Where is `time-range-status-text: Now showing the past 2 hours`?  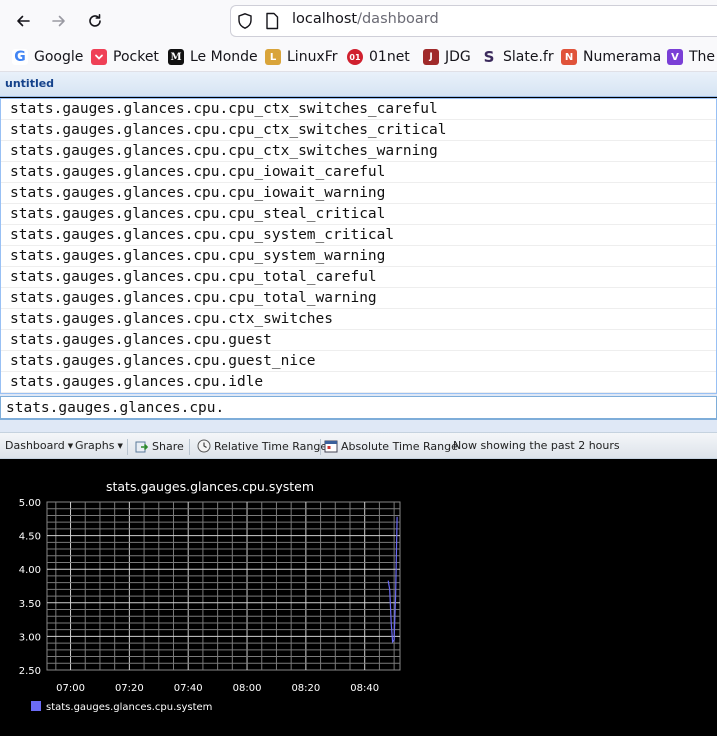 time-range-status-text: Now showing the past 2 hours is located at coordinates (536, 445).